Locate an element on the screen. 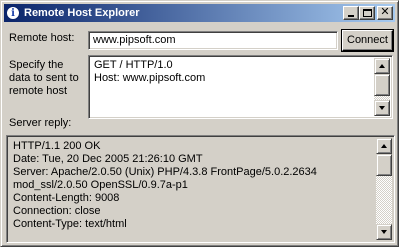 The image size is (399, 247). info-icon: i is located at coordinates (13, 13).